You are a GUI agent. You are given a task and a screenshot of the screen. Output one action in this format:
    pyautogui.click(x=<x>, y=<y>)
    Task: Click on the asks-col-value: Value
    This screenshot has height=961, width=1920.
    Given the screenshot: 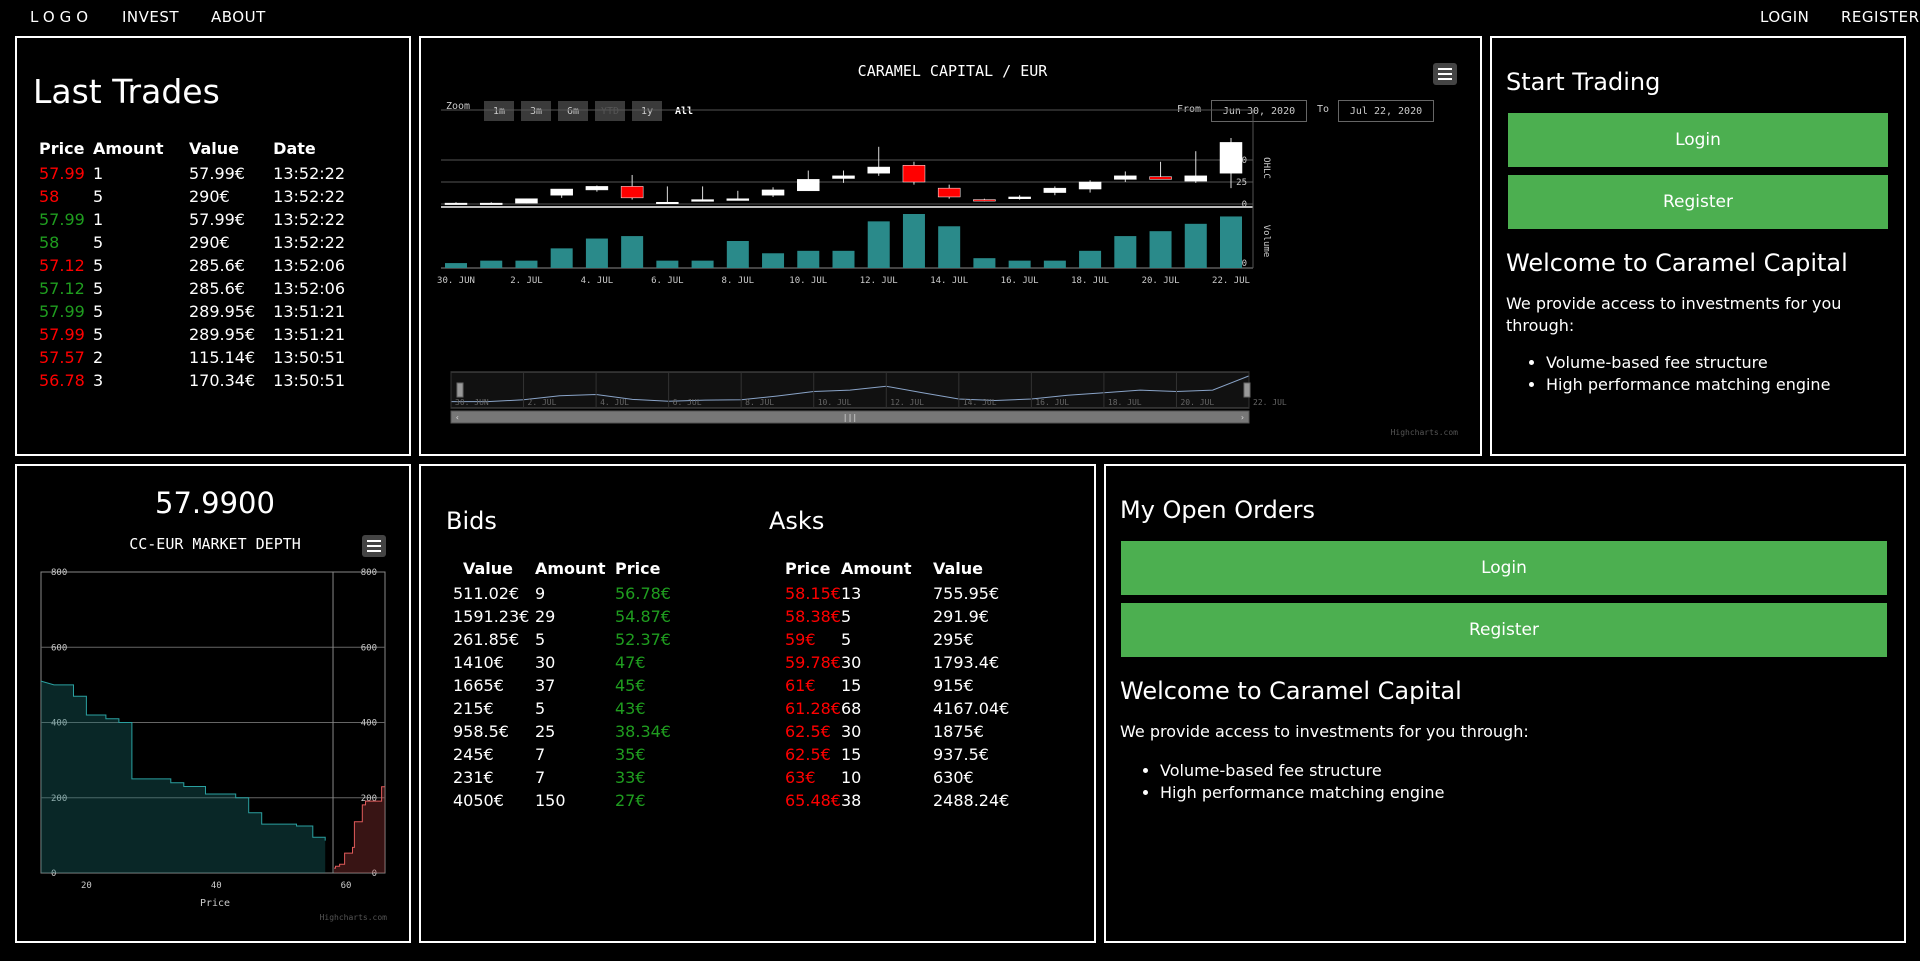 What is the action you would take?
    pyautogui.click(x=958, y=568)
    